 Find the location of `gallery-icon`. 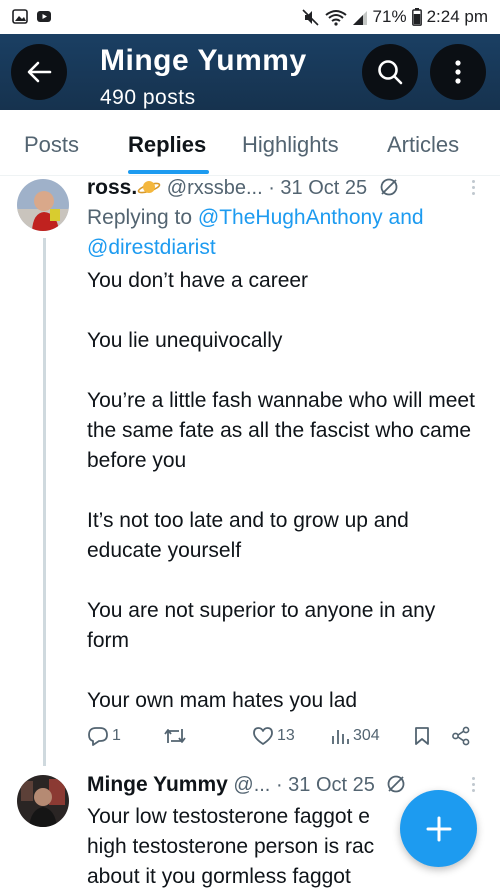

gallery-icon is located at coordinates (20, 16).